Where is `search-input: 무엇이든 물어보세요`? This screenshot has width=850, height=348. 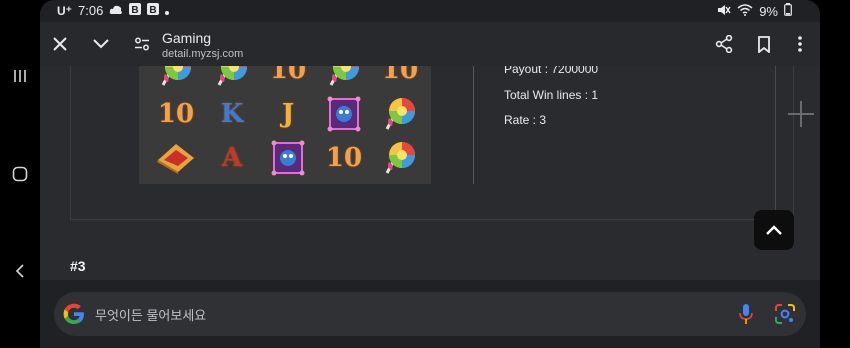 search-input: 무엇이든 물어보세요 is located at coordinates (150, 314).